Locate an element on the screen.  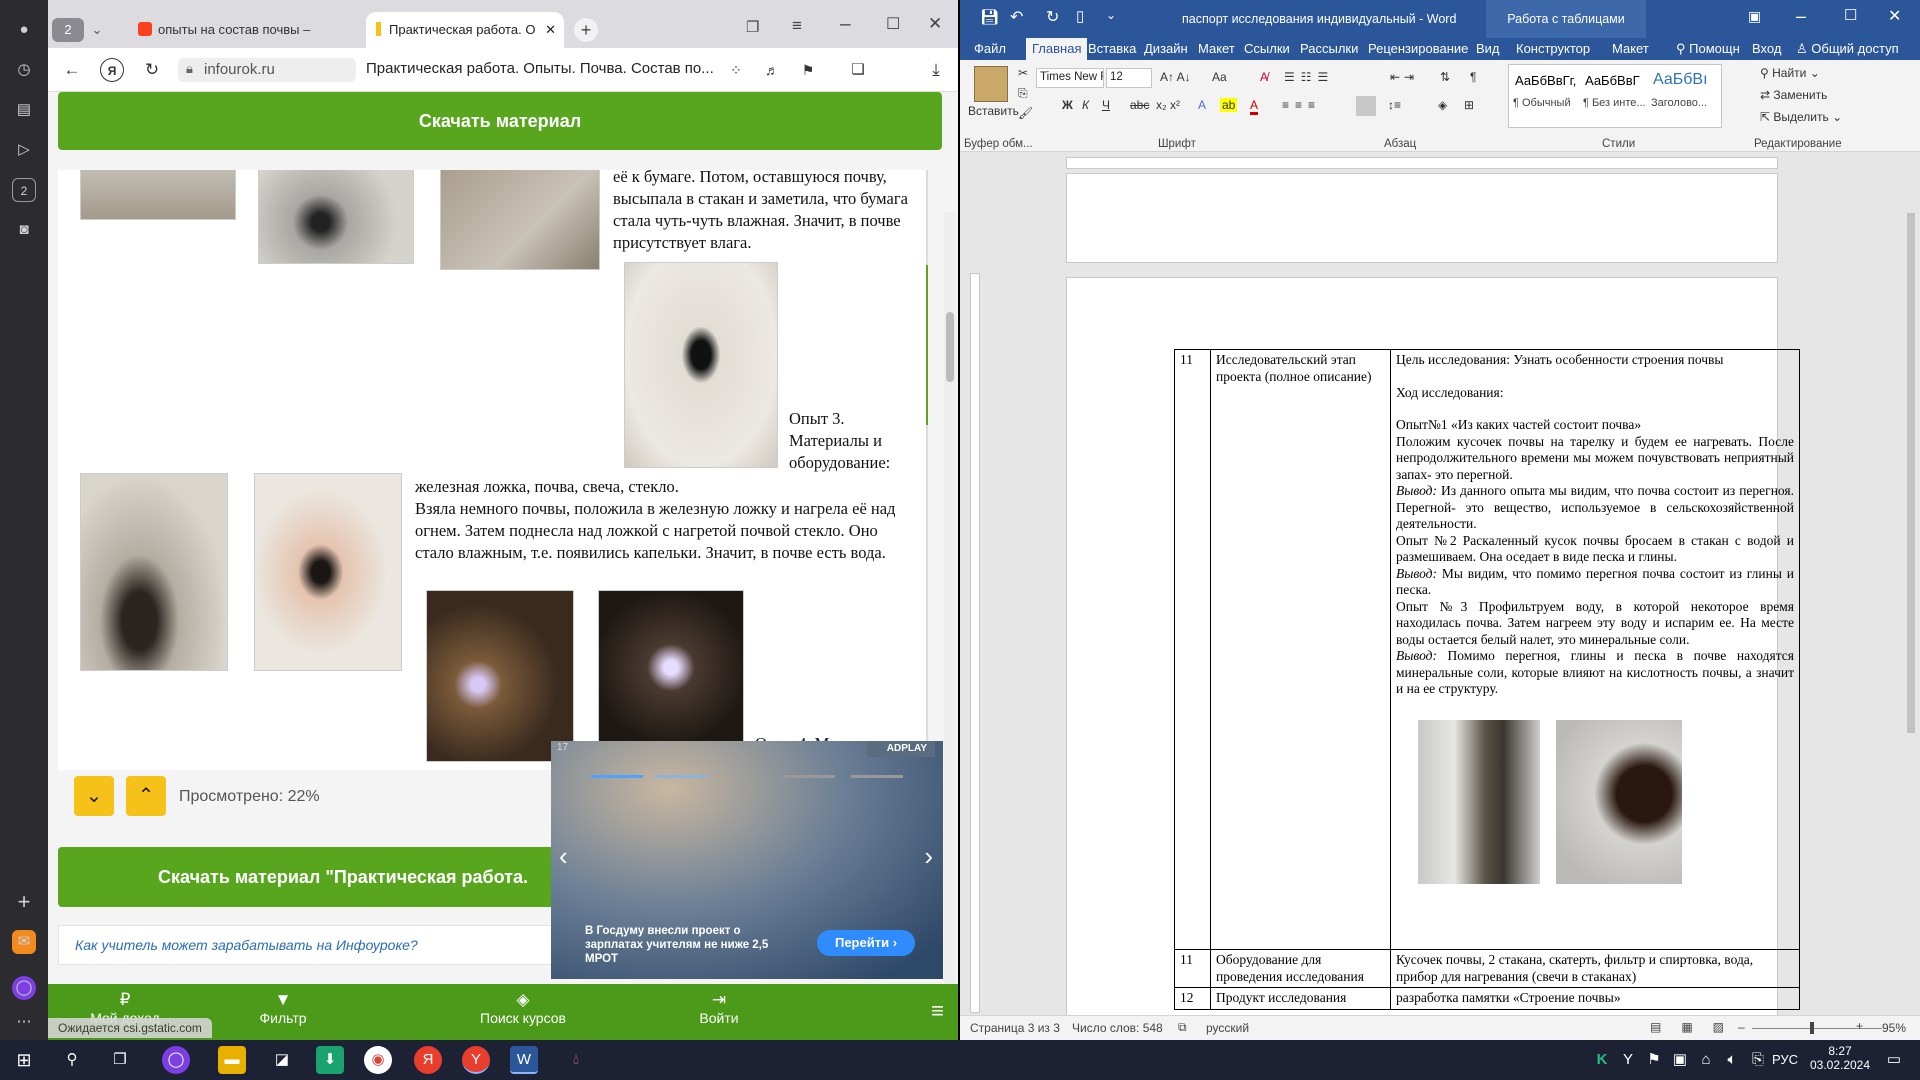
style-normal-preview: АаБбВвГг, is located at coordinates (1545, 80).